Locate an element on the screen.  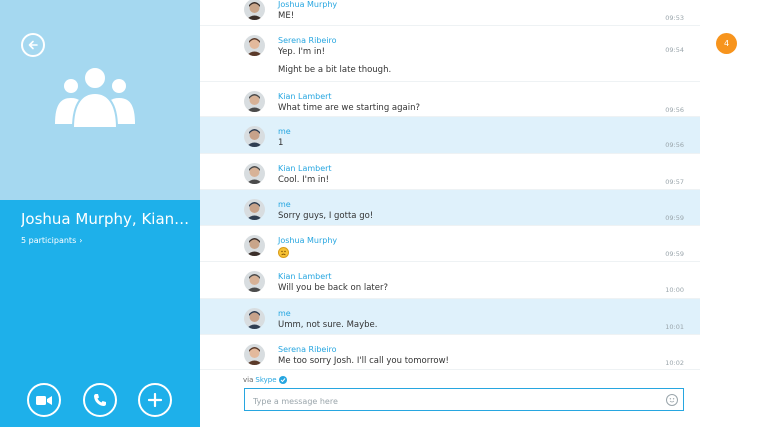
message-row: me 1 09:56 is located at coordinates (450, 135).